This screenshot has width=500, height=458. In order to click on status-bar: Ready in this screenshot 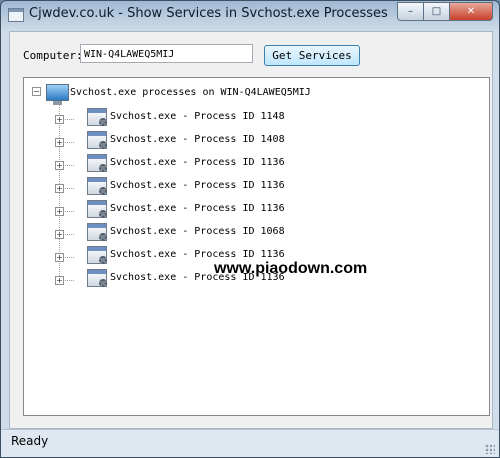, I will do `click(250, 443)`.